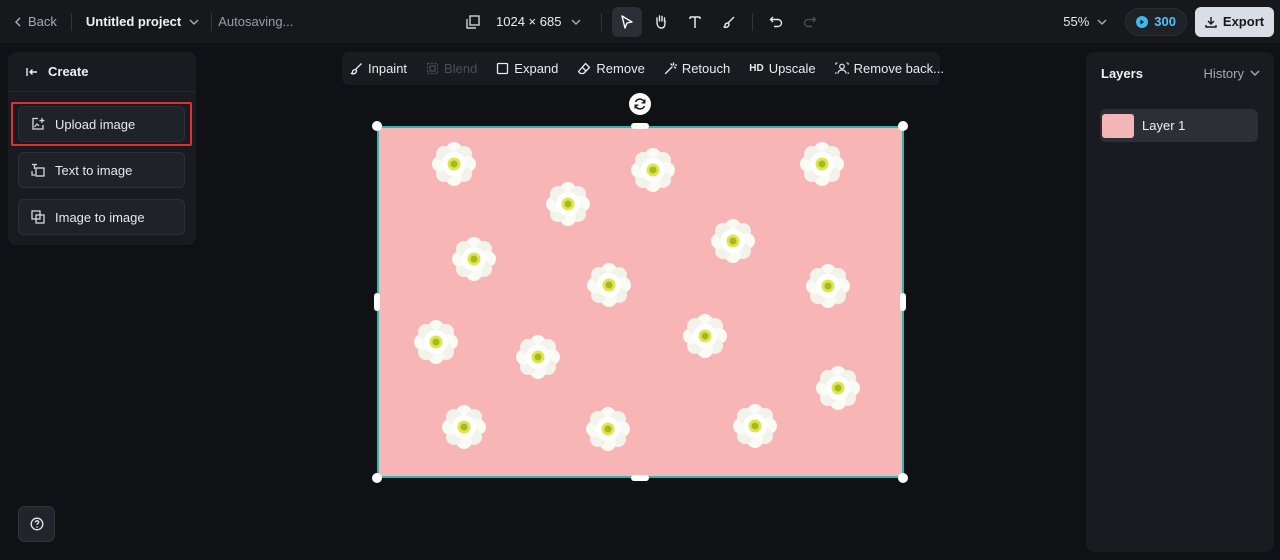  I want to click on resize-handle-top, so click(640, 126).